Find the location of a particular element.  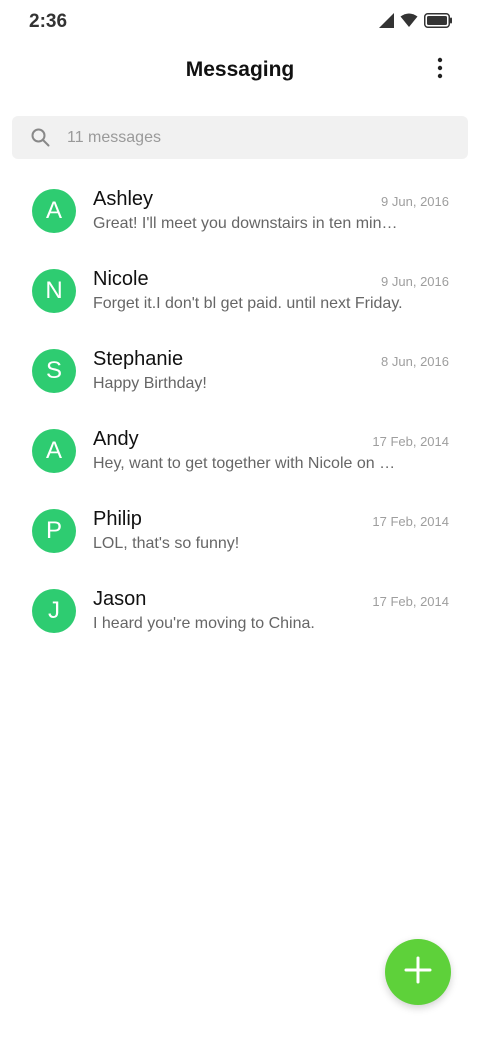

status-icons is located at coordinates (415, 23).